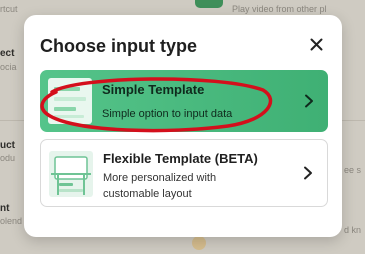  What do you see at coordinates (70, 101) in the screenshot?
I see `simple-template-thumbnail-icon` at bounding box center [70, 101].